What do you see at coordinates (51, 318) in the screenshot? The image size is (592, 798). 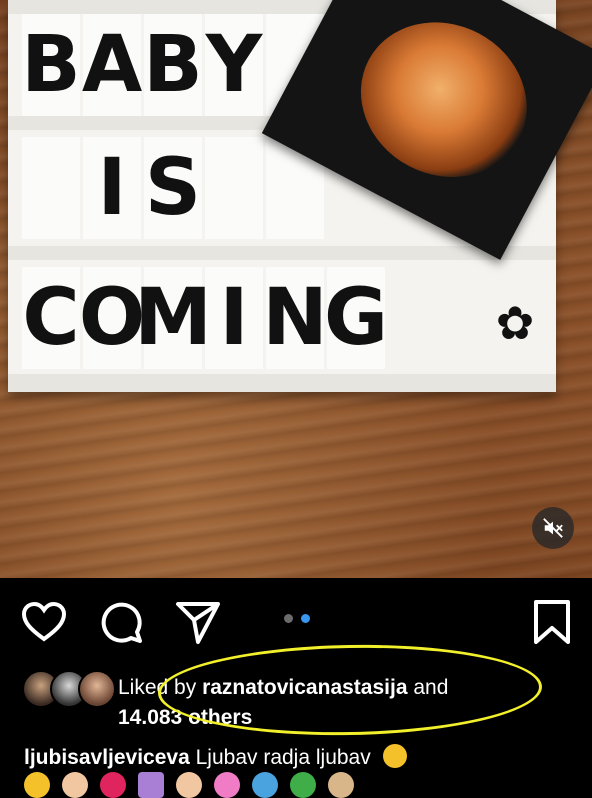 I see `letter-tile: C` at bounding box center [51, 318].